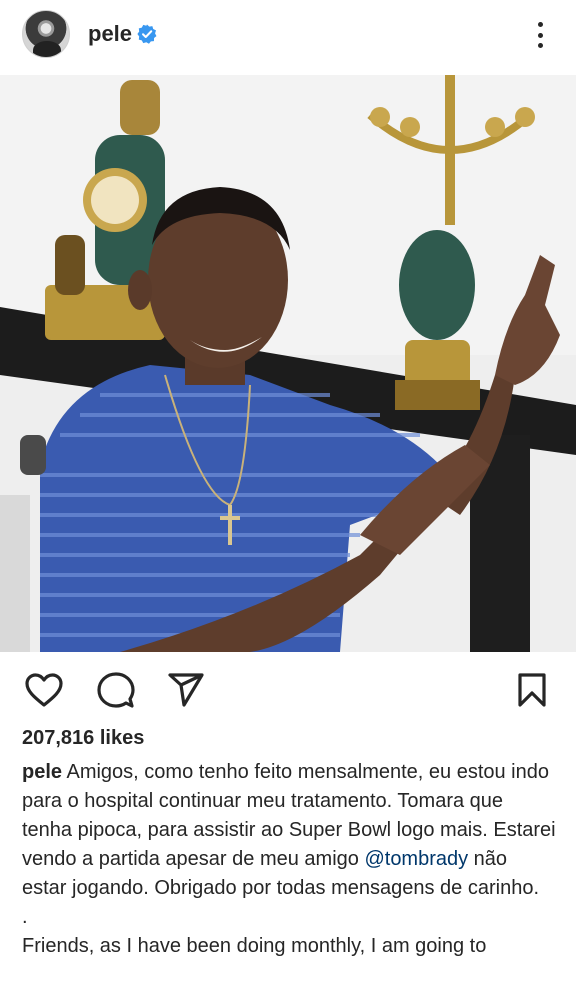  What do you see at coordinates (186, 690) in the screenshot?
I see `send-icon` at bounding box center [186, 690].